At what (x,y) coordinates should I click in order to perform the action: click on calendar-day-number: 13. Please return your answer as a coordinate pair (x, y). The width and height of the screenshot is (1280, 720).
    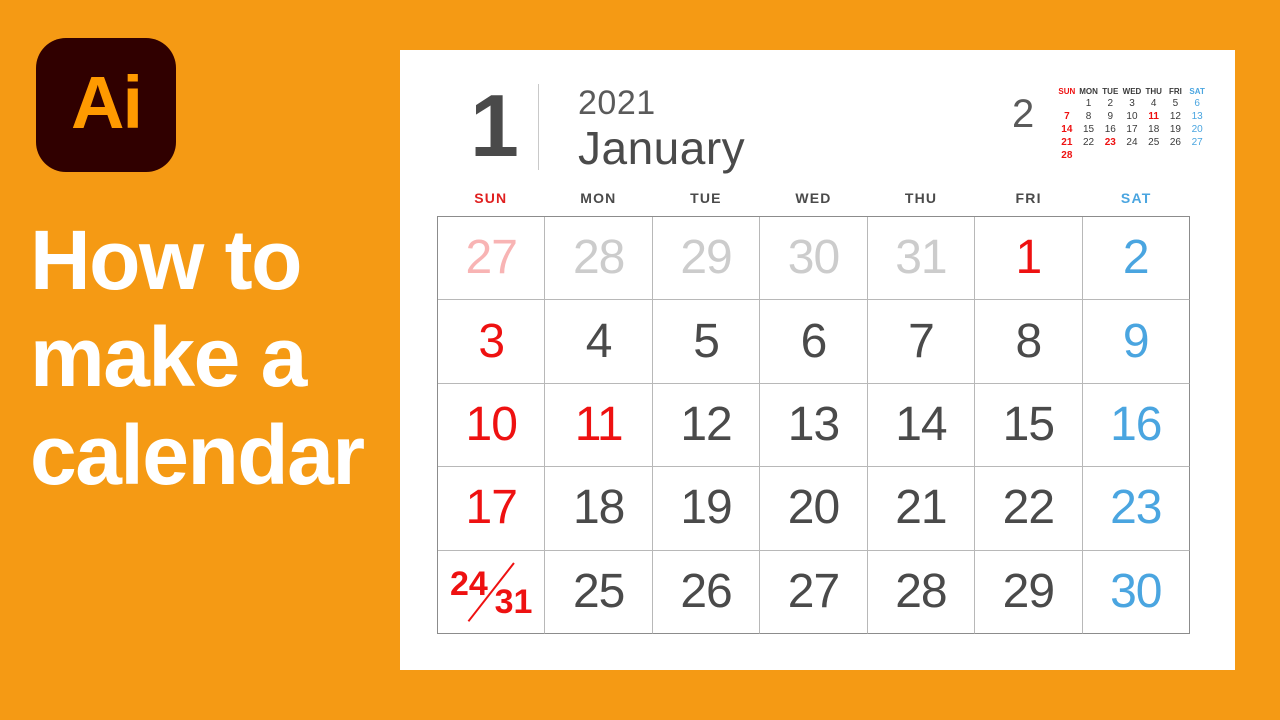
    Looking at the image, I should click on (813, 424).